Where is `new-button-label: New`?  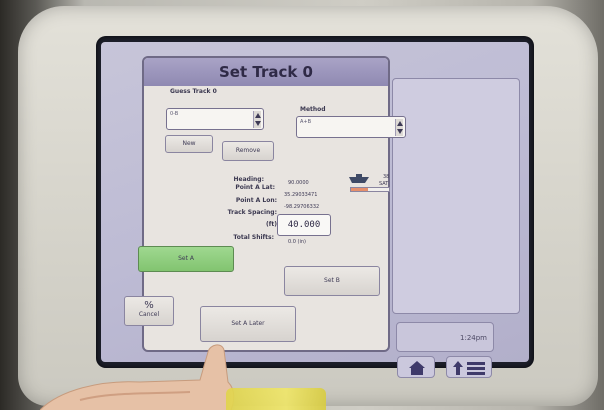
new-button-label: New is located at coordinates (189, 143).